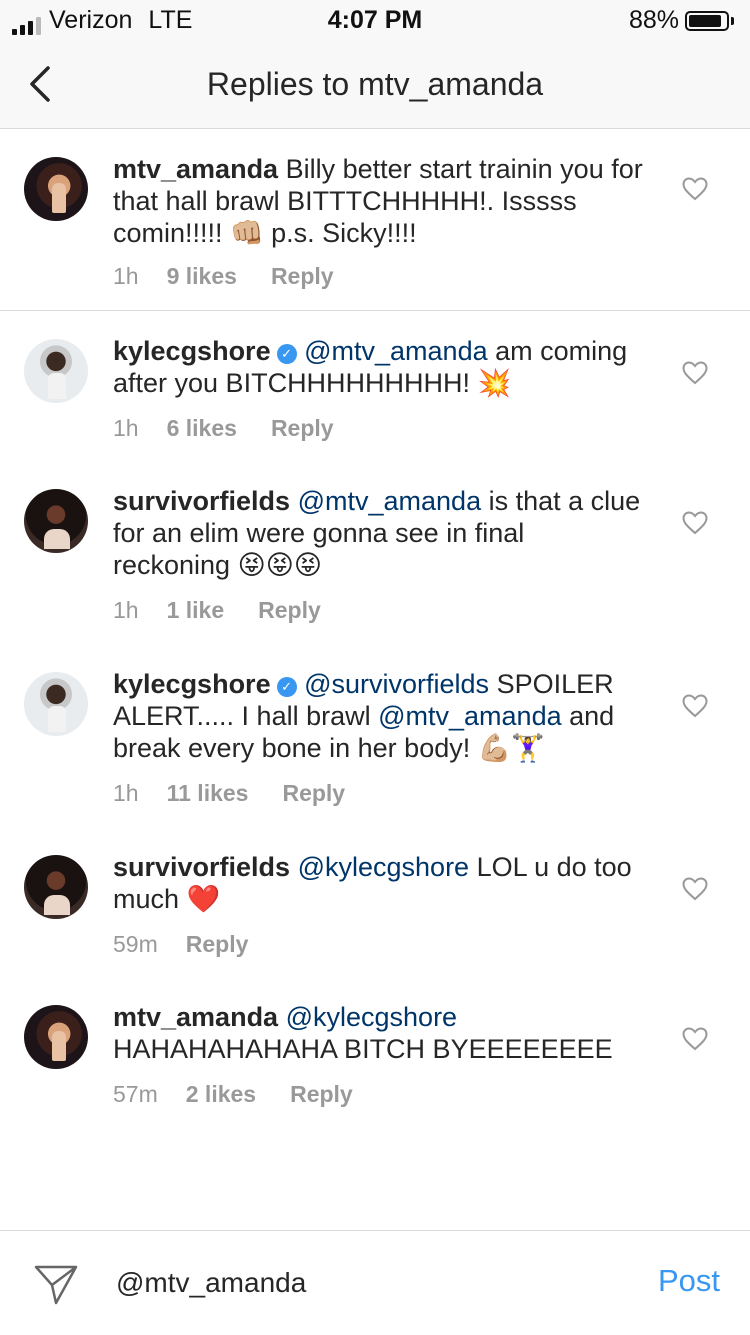 The height and width of the screenshot is (1335, 750). Describe the element at coordinates (180, 944) in the screenshot. I see `comment-meta: 59m Reply` at that location.